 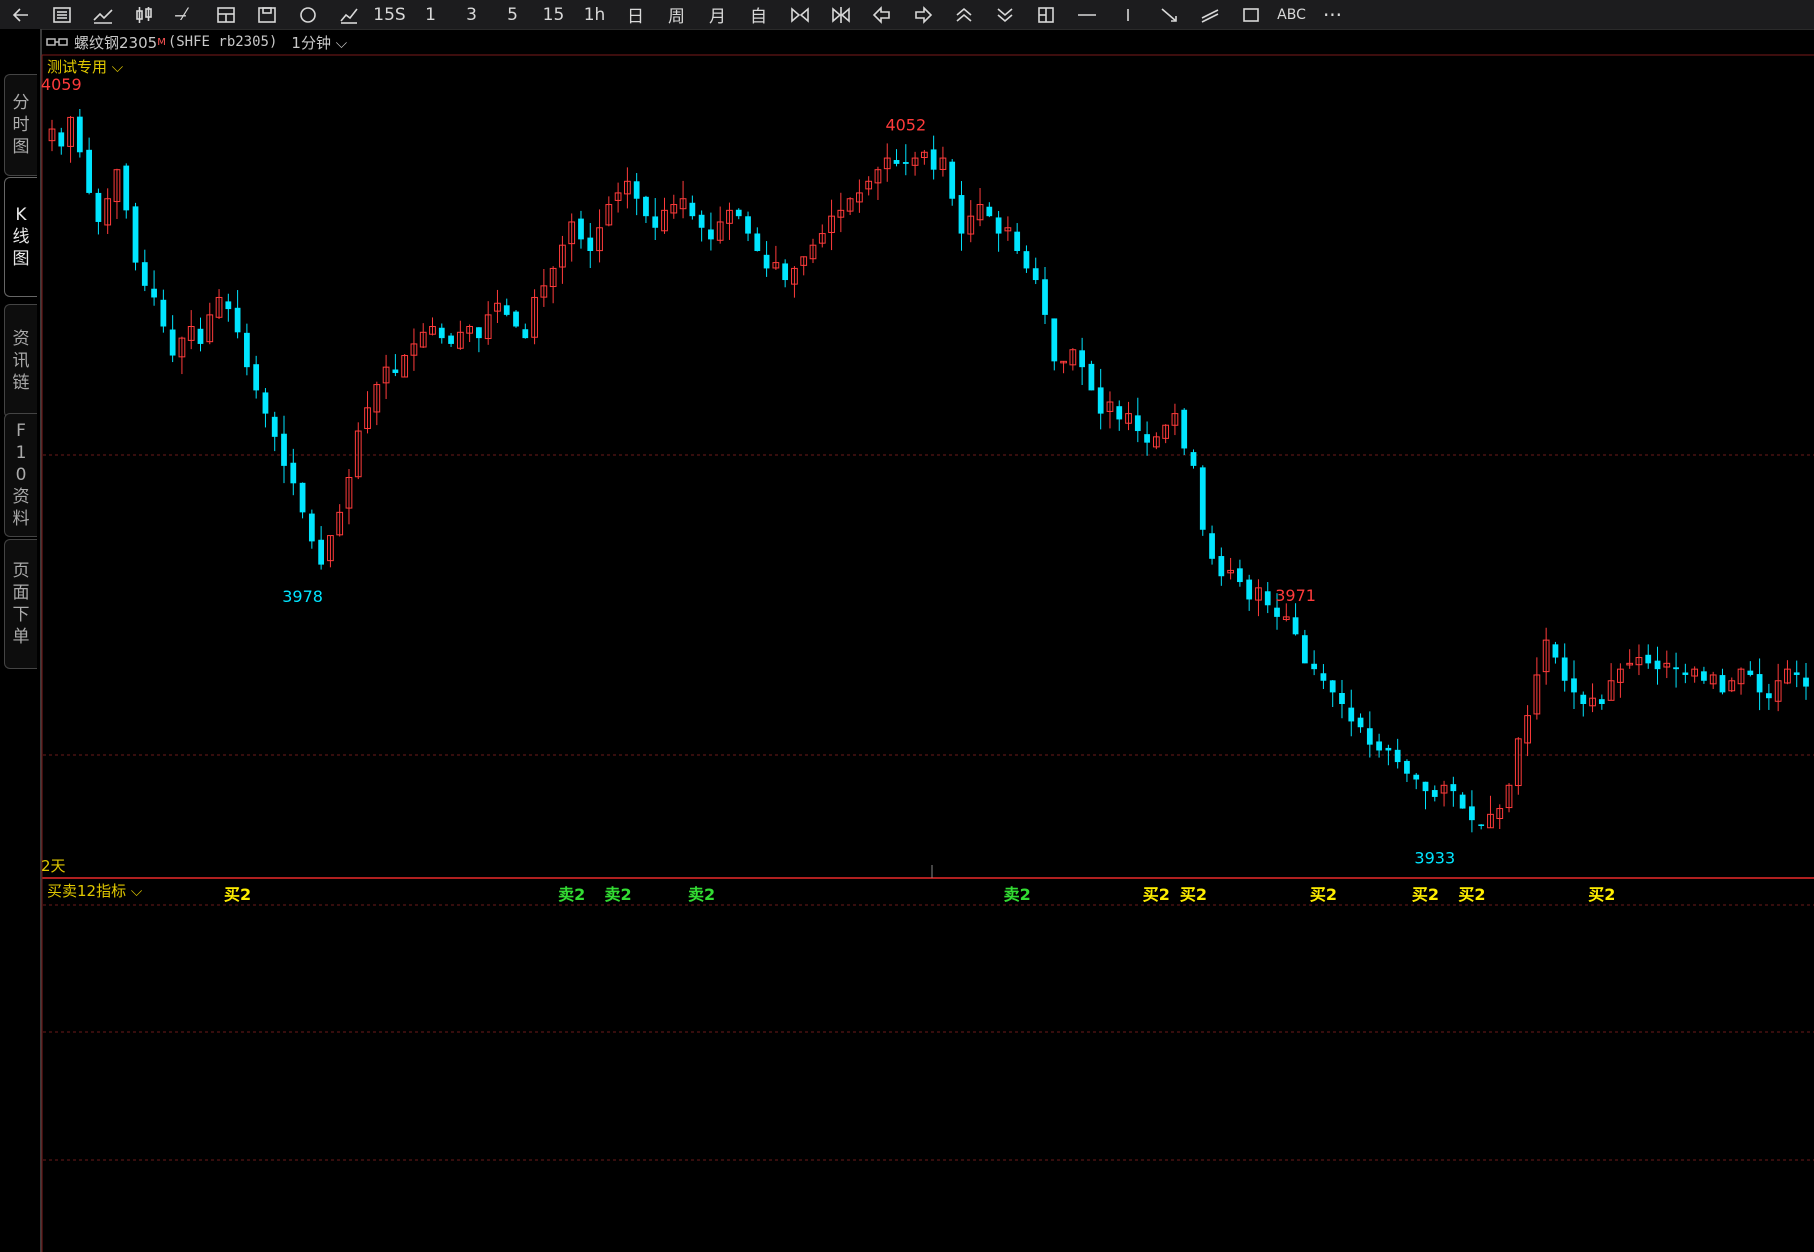 What do you see at coordinates (77, 67) in the screenshot?
I see `main-indicator-label: 测试专用` at bounding box center [77, 67].